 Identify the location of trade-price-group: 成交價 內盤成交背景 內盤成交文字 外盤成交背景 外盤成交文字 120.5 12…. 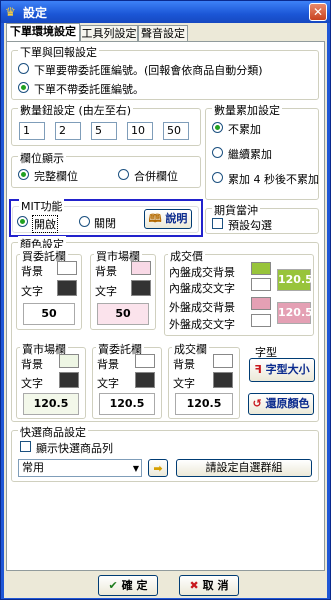
(239, 292).